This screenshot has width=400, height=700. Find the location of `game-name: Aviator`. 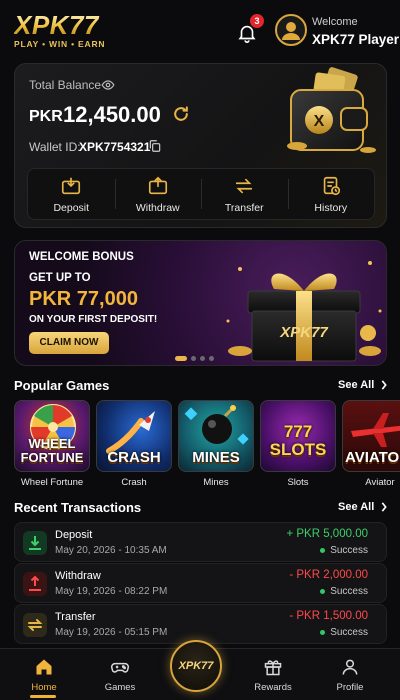

game-name: Aviator is located at coordinates (380, 482).